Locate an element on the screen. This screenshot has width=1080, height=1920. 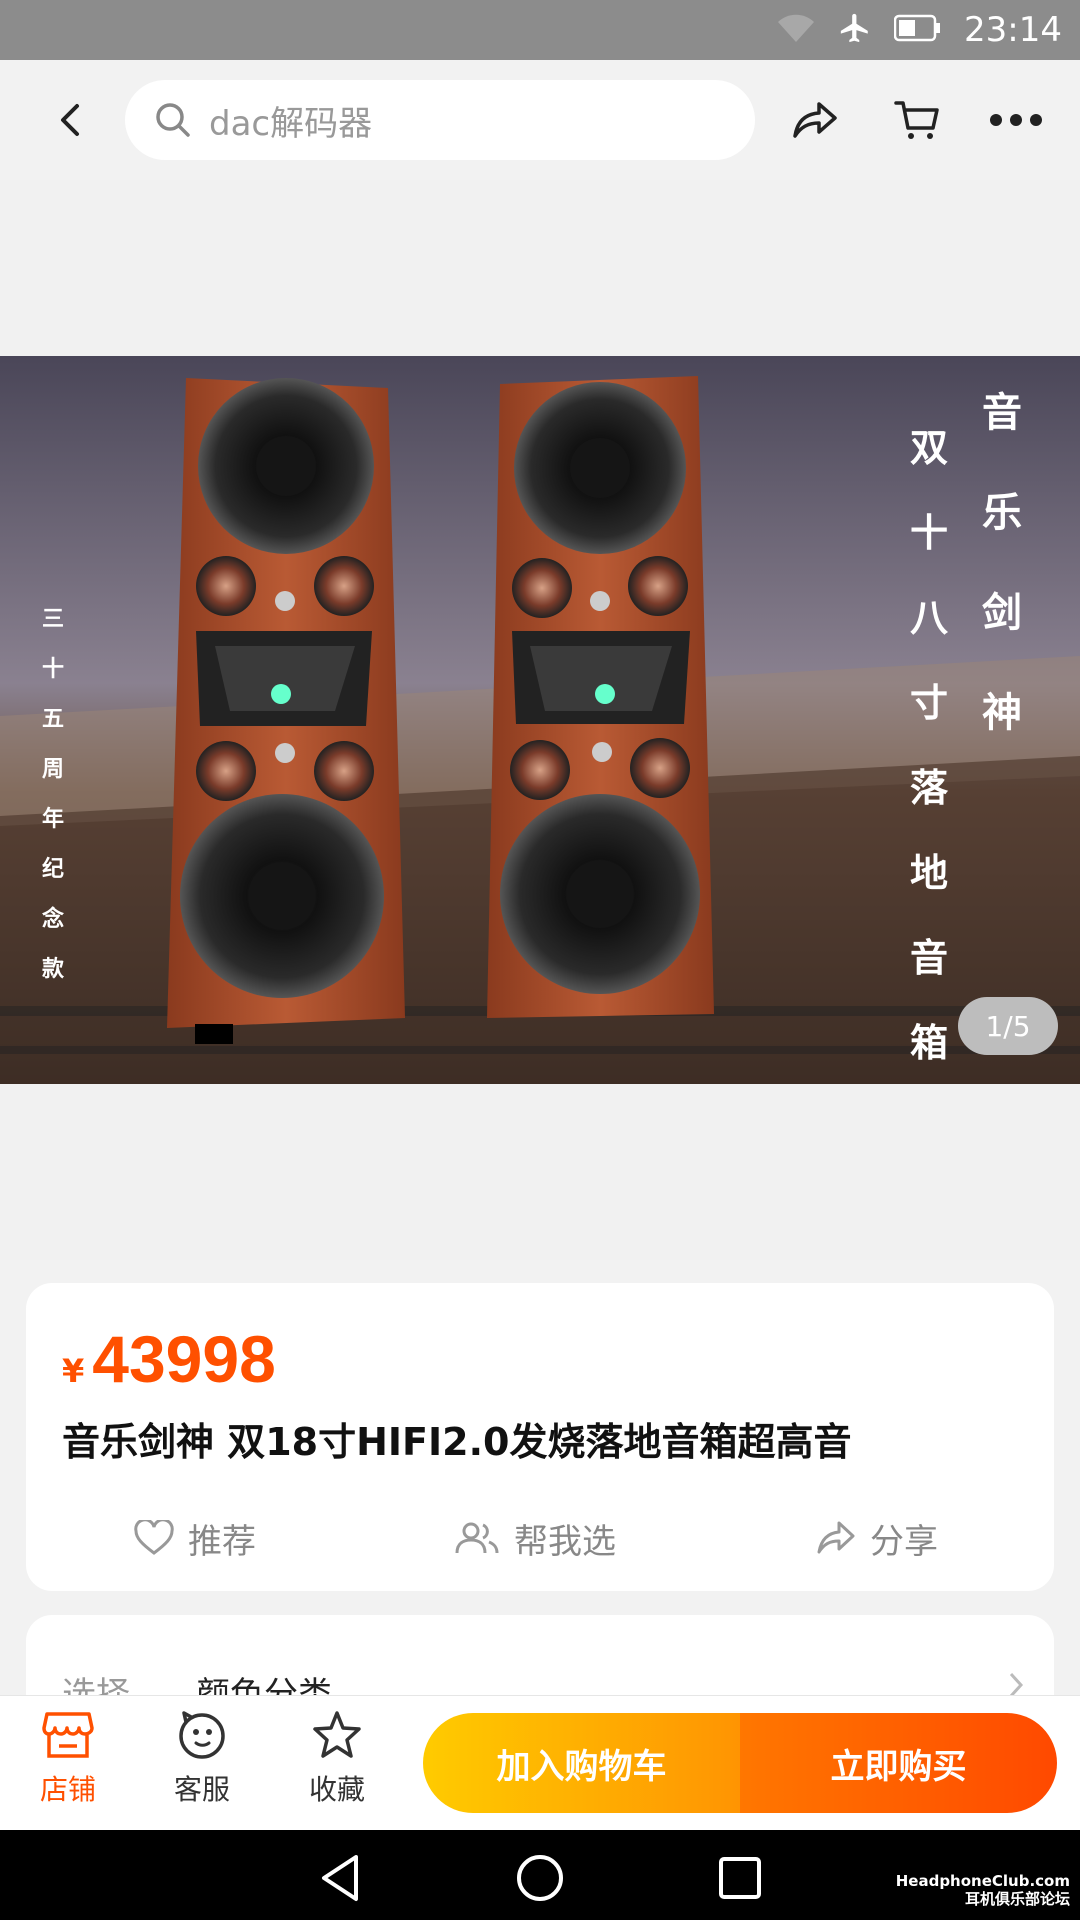
cart-button is located at coordinates (917, 120).